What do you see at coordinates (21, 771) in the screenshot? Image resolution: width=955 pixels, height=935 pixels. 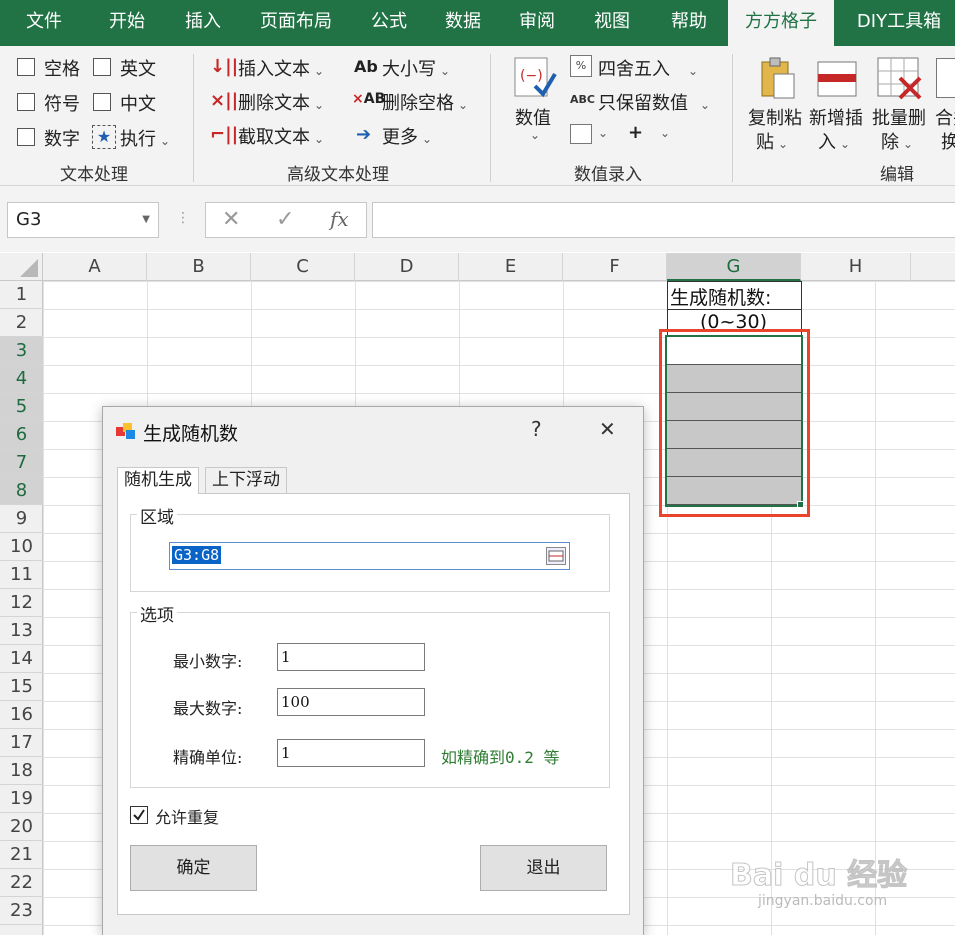 I see `row-header: 18` at bounding box center [21, 771].